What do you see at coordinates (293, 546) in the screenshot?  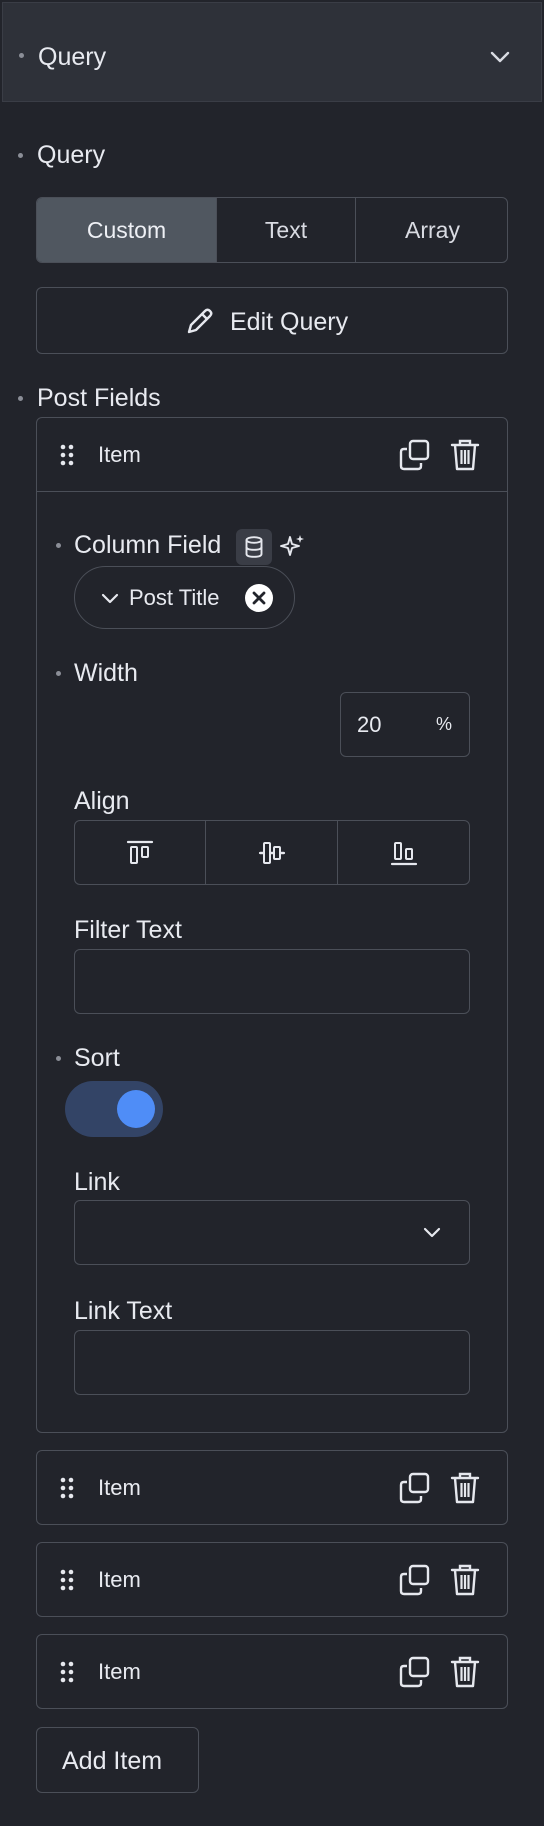 I see `sparkle-icon` at bounding box center [293, 546].